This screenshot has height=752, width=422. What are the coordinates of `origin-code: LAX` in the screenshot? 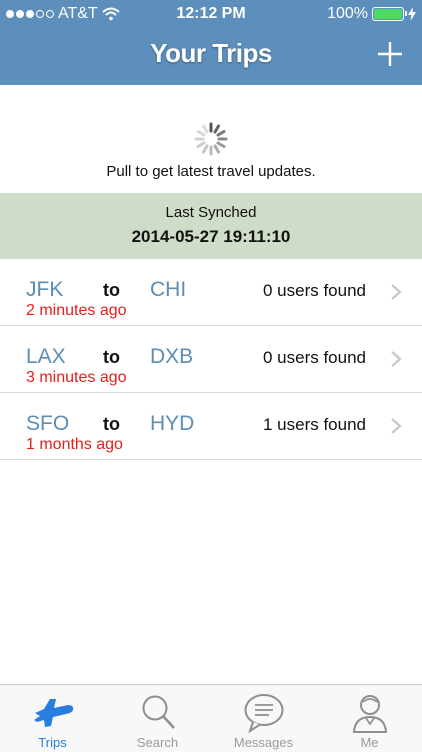 It's located at (46, 356).